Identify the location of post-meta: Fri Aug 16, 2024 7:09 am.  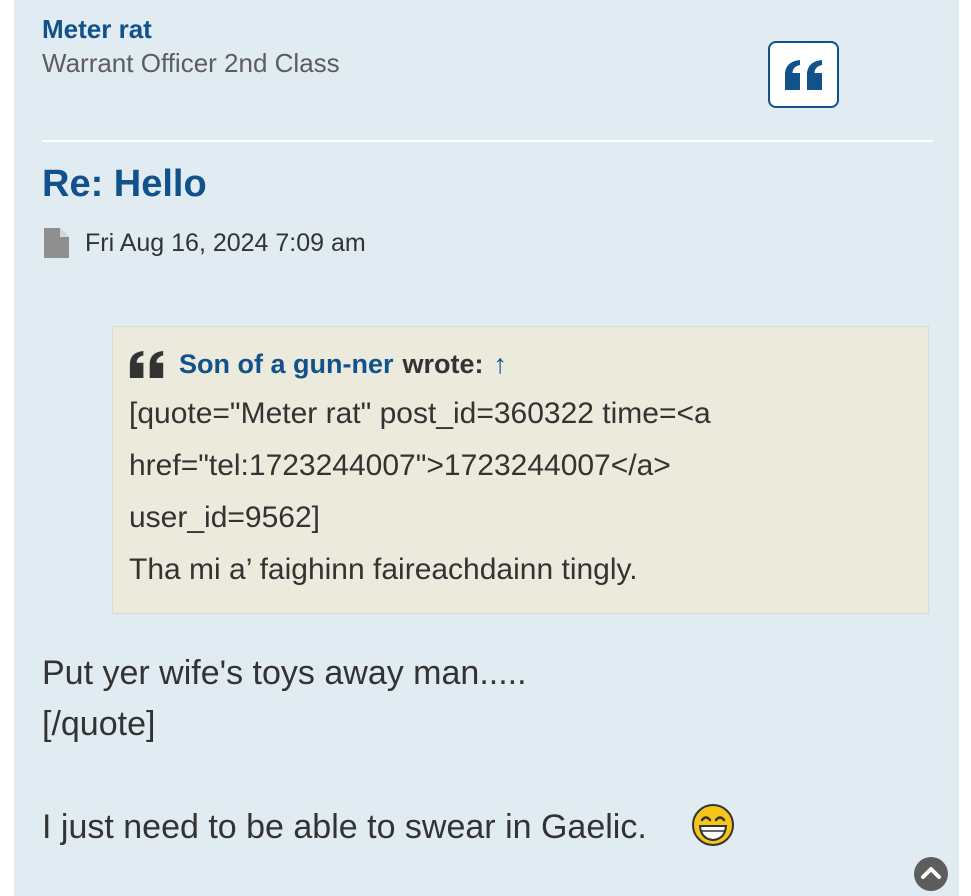
(205, 243).